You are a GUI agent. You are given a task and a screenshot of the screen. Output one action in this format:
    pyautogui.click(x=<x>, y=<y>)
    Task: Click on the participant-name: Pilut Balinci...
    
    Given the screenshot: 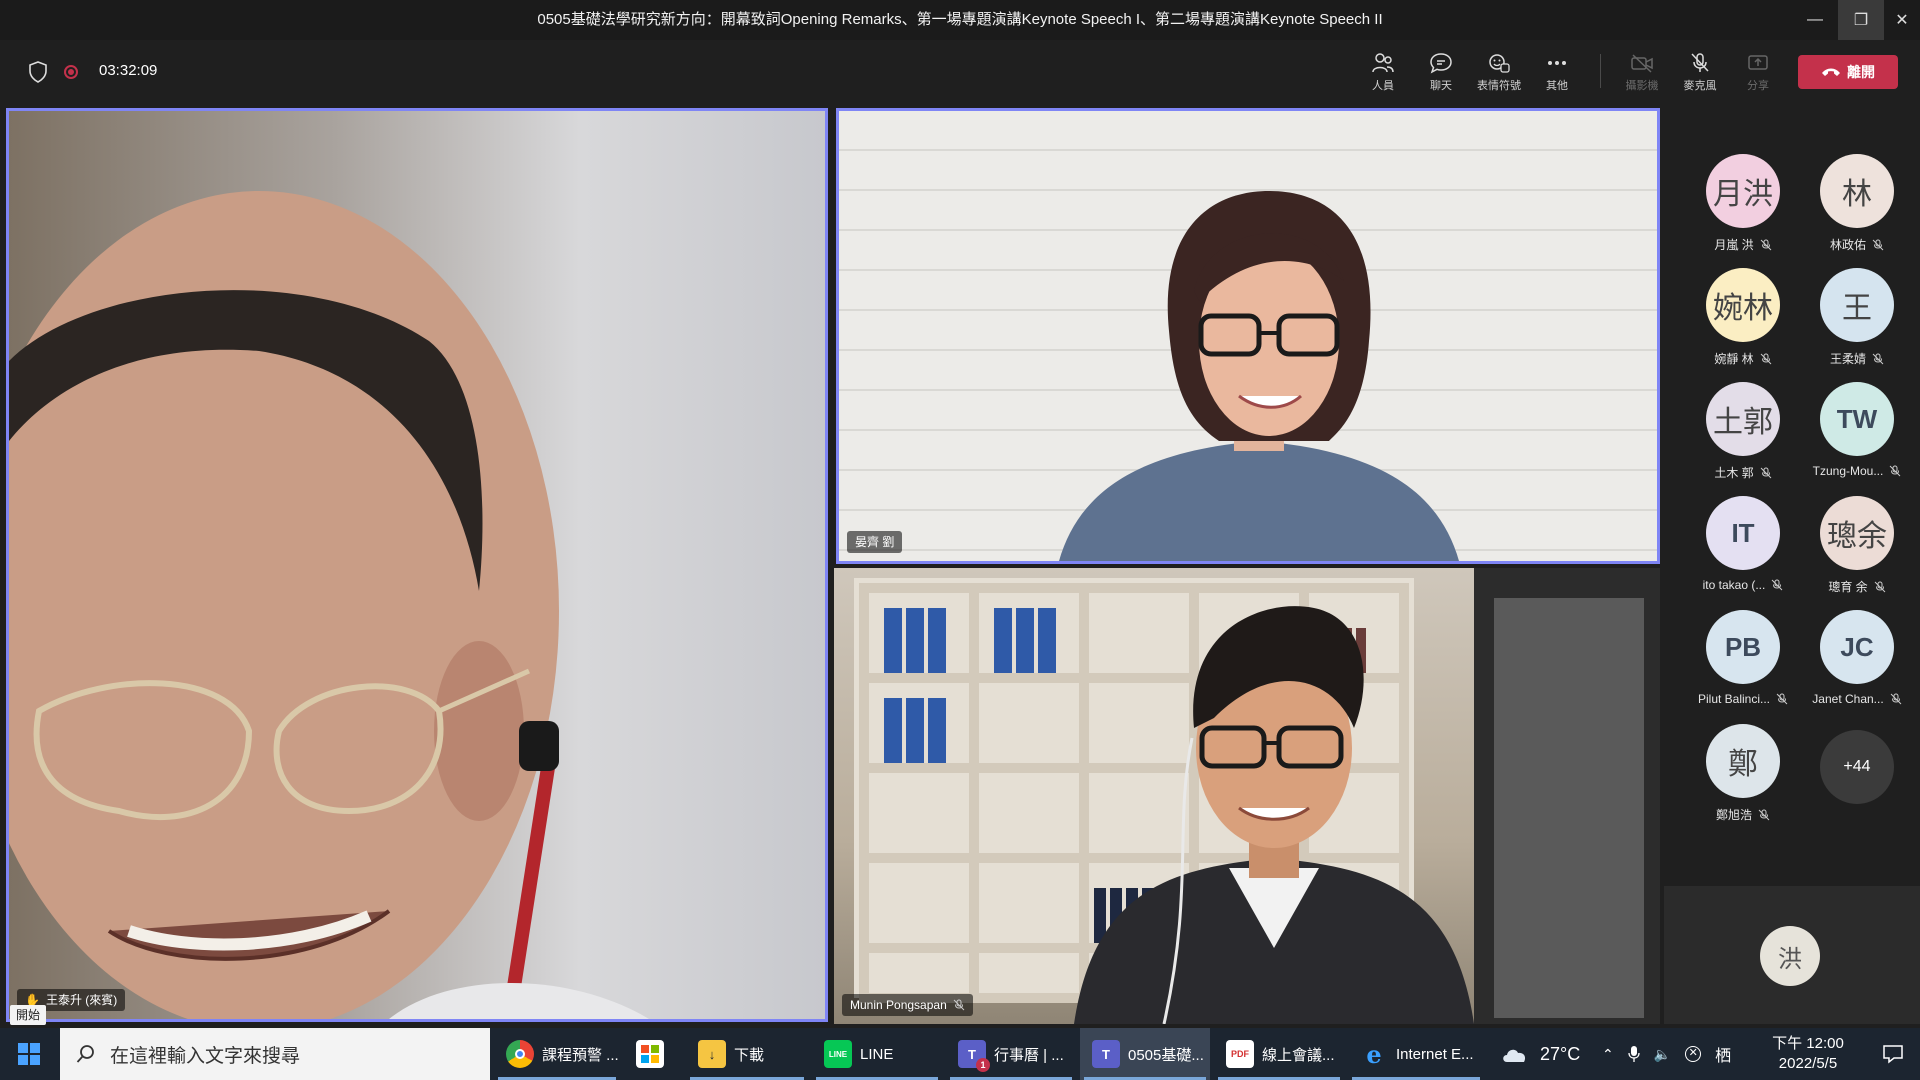 What is the action you would take?
    pyautogui.click(x=1734, y=699)
    